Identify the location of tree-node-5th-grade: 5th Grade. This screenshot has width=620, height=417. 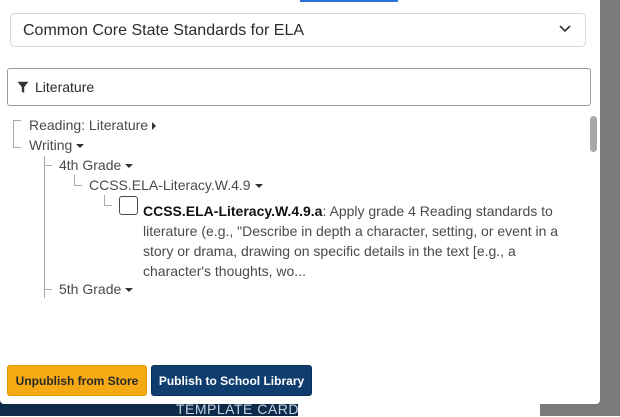
(96, 289).